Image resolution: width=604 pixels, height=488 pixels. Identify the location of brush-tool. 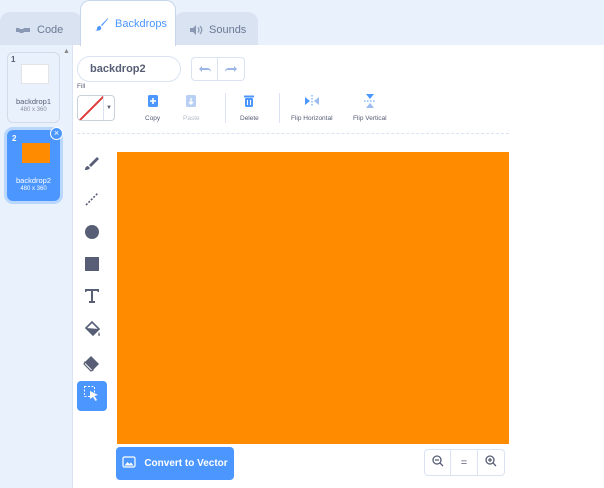
(92, 166).